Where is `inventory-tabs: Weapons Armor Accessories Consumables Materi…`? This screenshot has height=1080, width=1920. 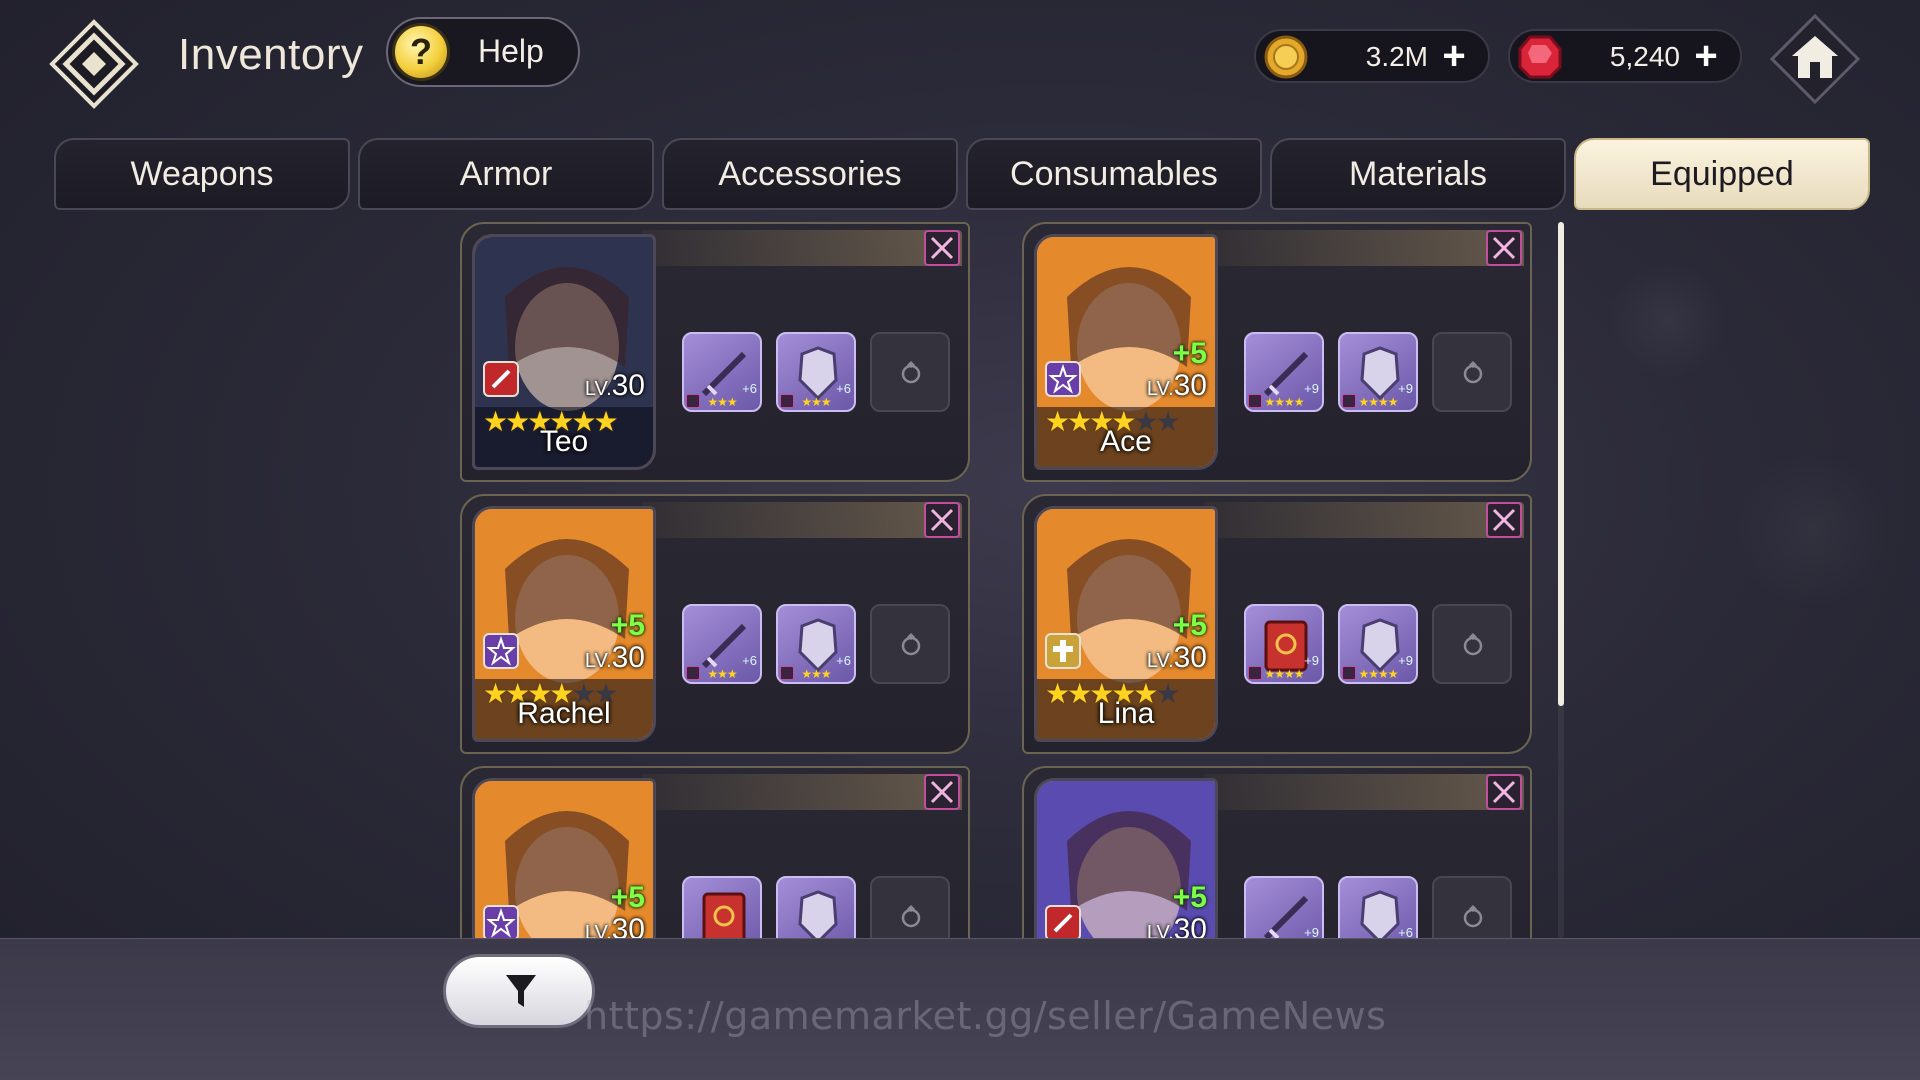 inventory-tabs: Weapons Armor Accessories Consumables Materi… is located at coordinates (964, 175).